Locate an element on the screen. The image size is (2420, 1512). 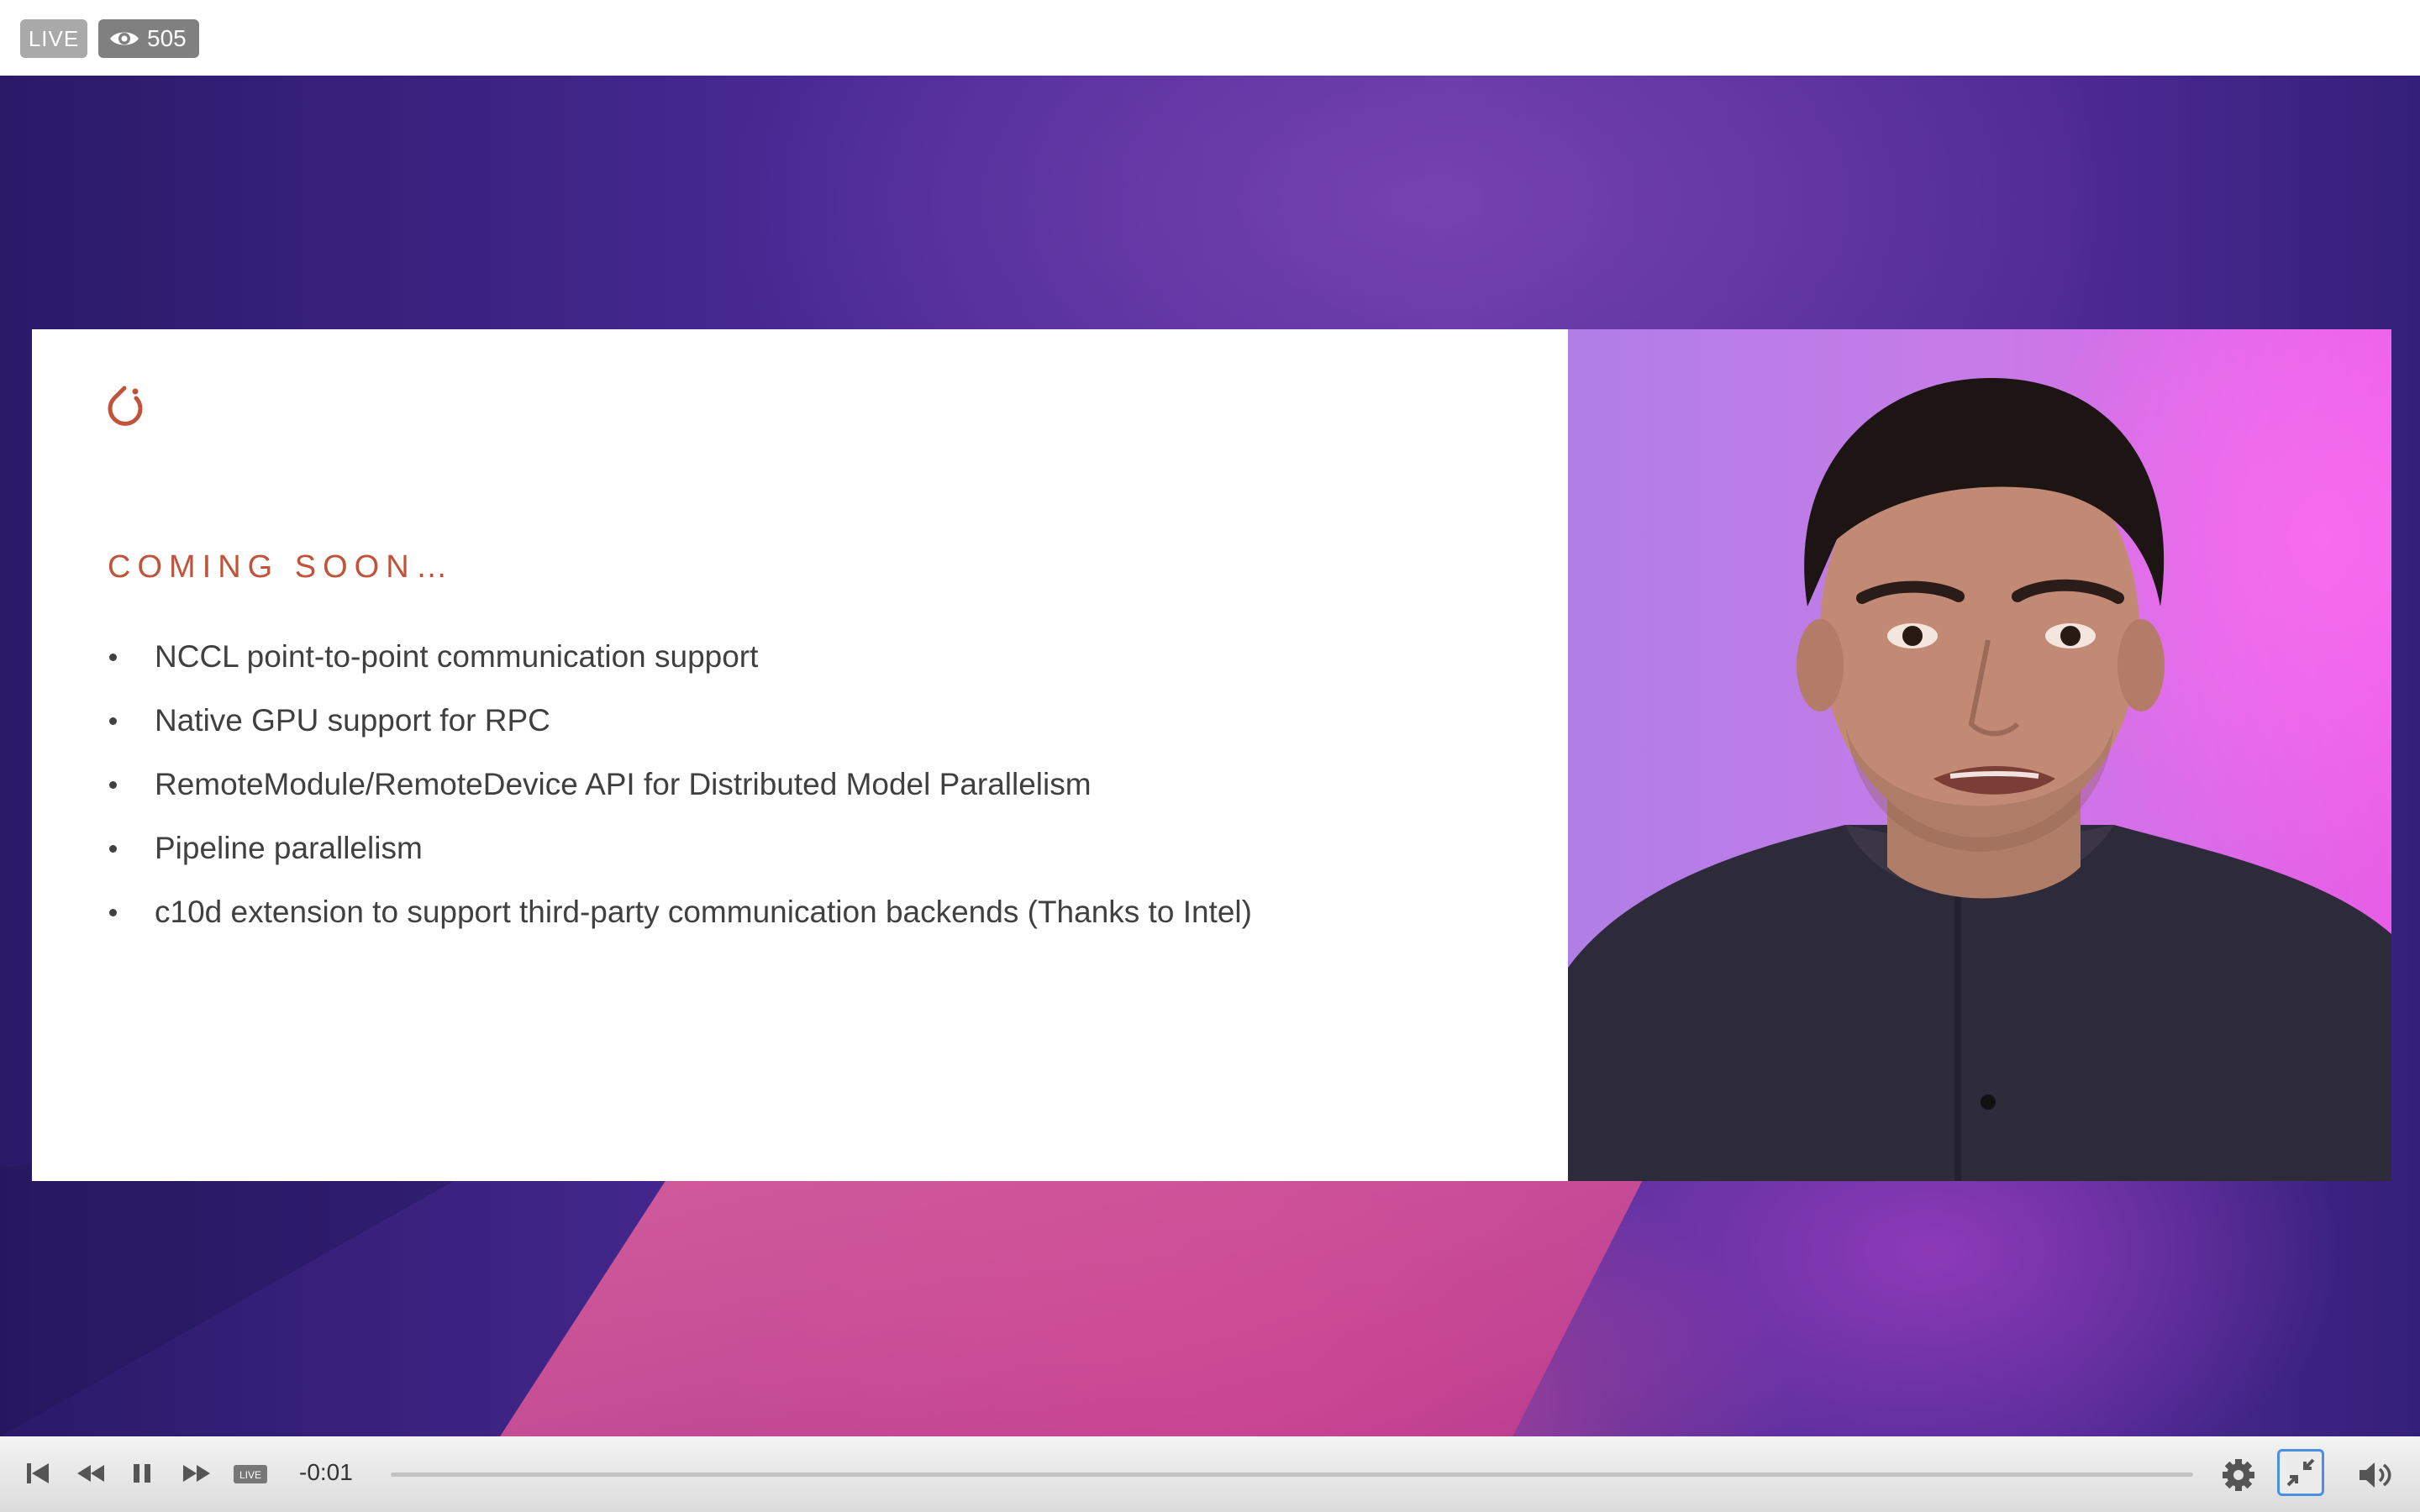
live-icon: LIVE is located at coordinates (250, 1473).